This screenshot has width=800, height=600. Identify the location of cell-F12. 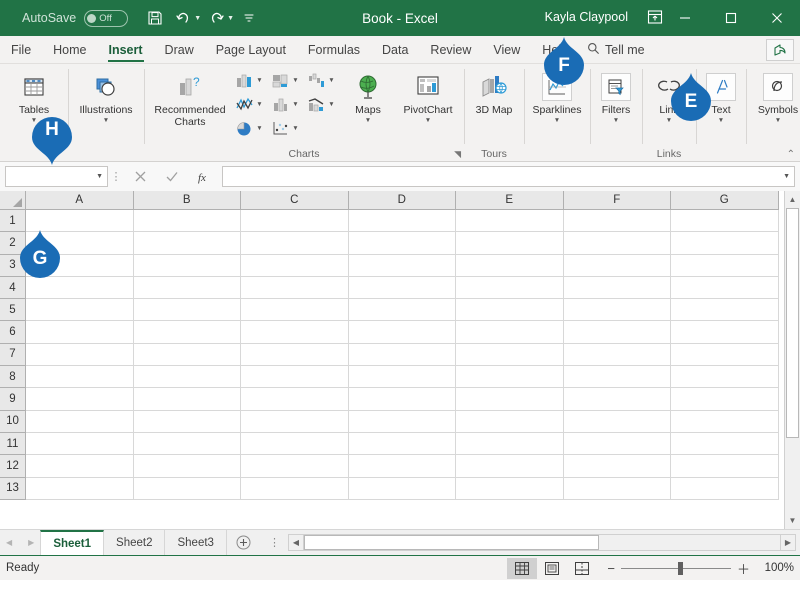
(617, 466).